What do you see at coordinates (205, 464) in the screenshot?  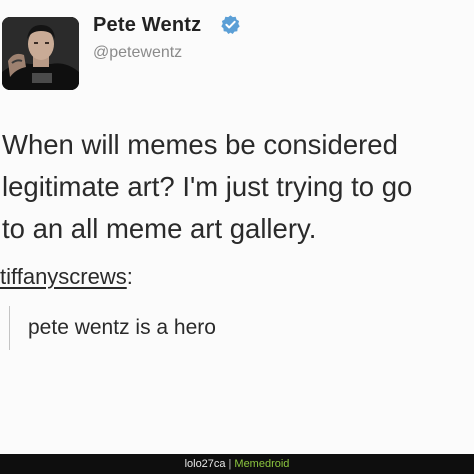 I see `uploader-name: lolo27ca` at bounding box center [205, 464].